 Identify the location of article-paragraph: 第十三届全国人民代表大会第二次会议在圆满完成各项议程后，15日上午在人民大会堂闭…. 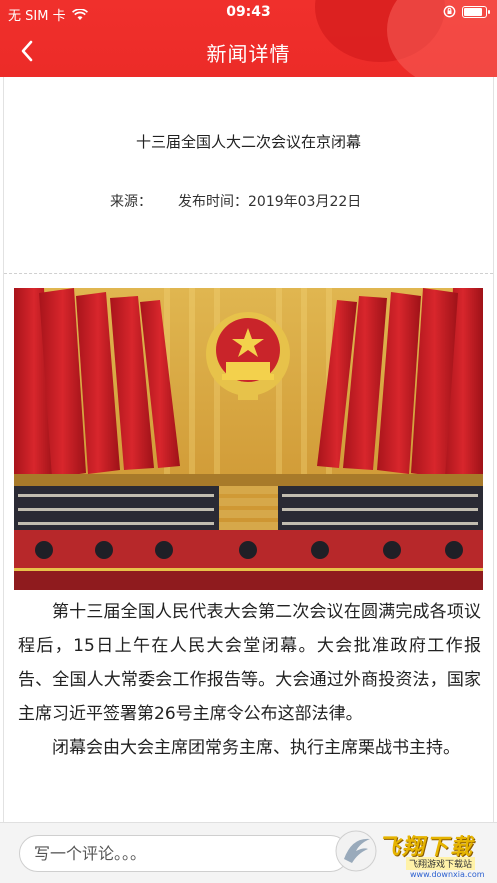
(249, 663).